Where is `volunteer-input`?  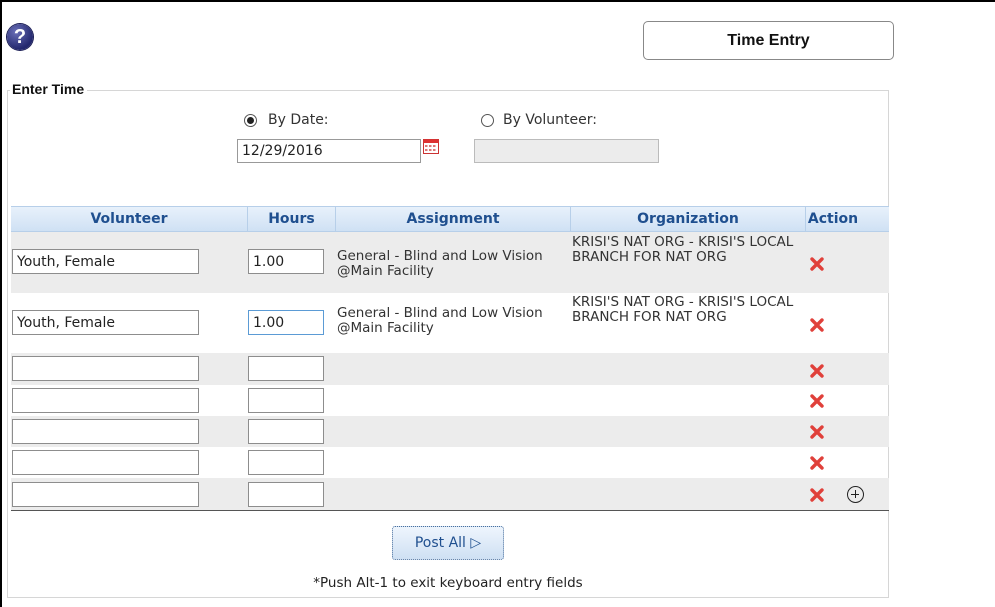 volunteer-input is located at coordinates (566, 151).